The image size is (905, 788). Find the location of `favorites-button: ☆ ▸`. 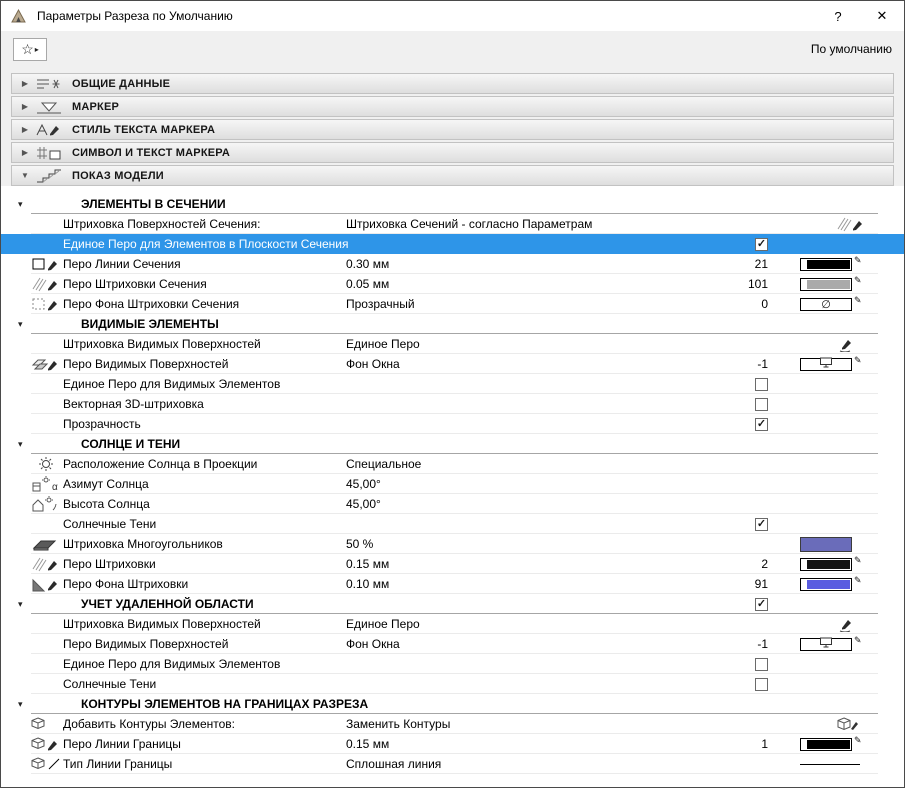

favorites-button: ☆ ▸ is located at coordinates (30, 49).